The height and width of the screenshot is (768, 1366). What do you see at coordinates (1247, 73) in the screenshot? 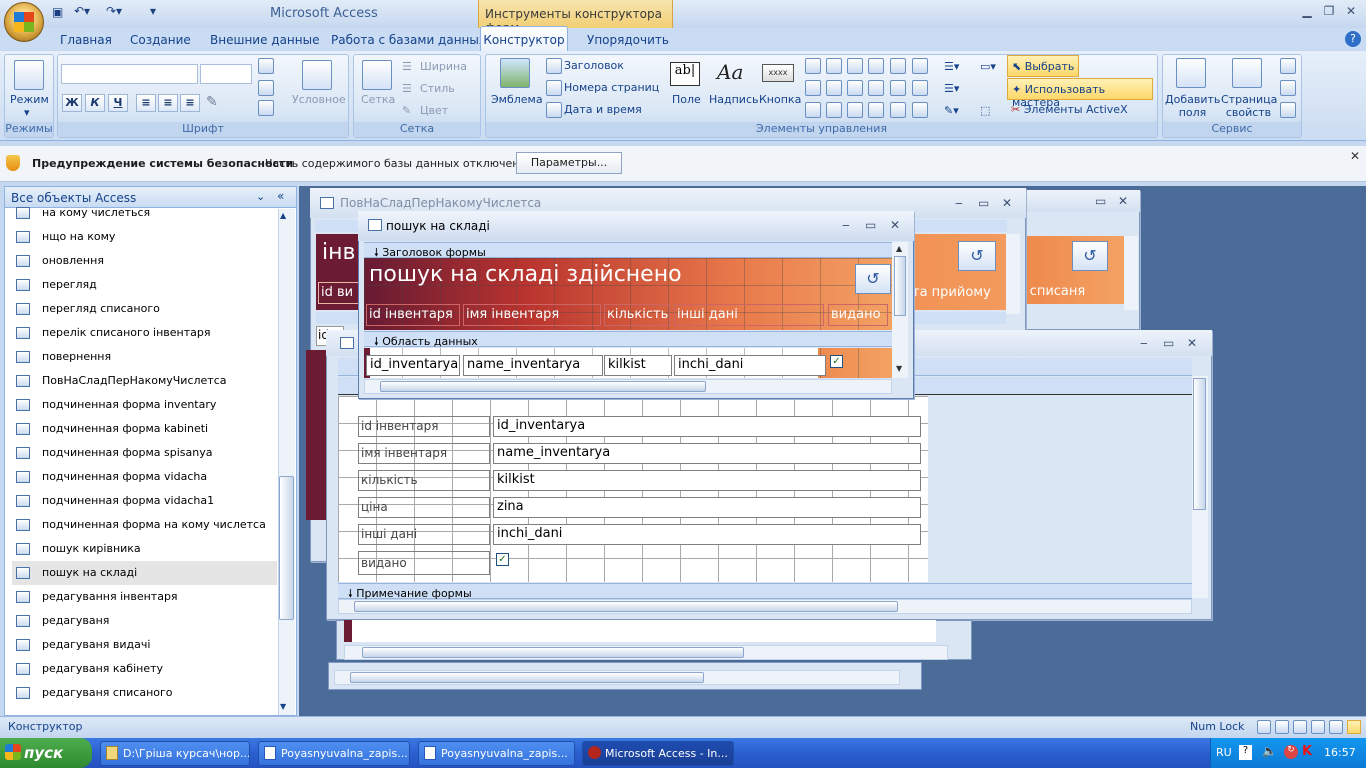
I see `property-sheet-icon` at bounding box center [1247, 73].